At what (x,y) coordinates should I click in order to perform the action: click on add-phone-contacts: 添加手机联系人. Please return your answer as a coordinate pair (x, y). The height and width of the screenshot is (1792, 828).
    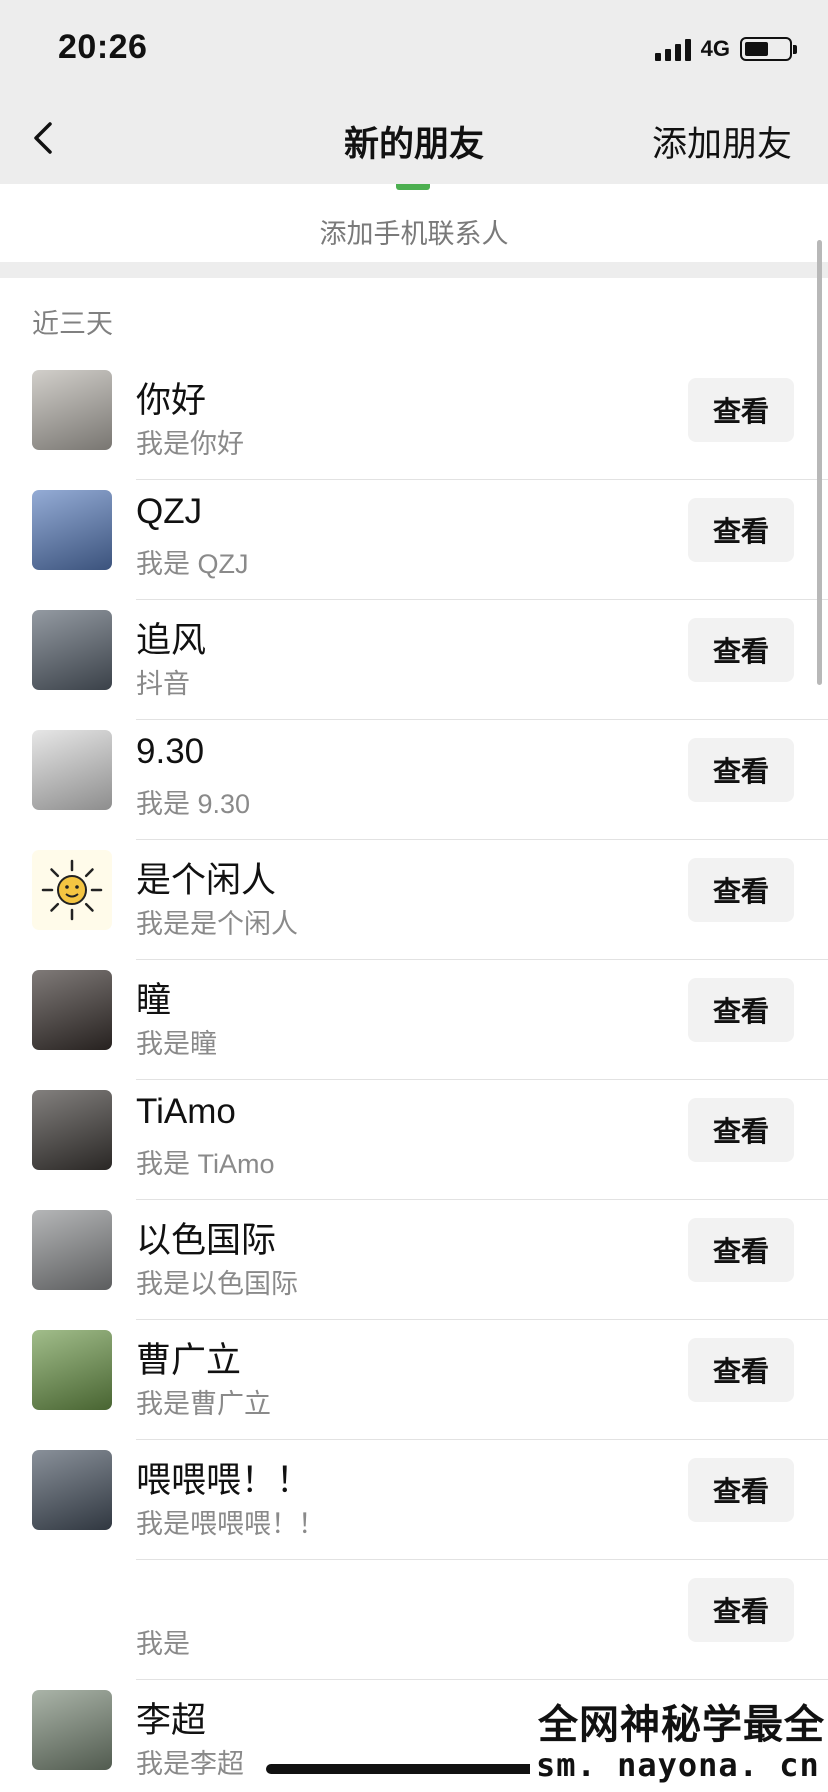
    Looking at the image, I should click on (414, 223).